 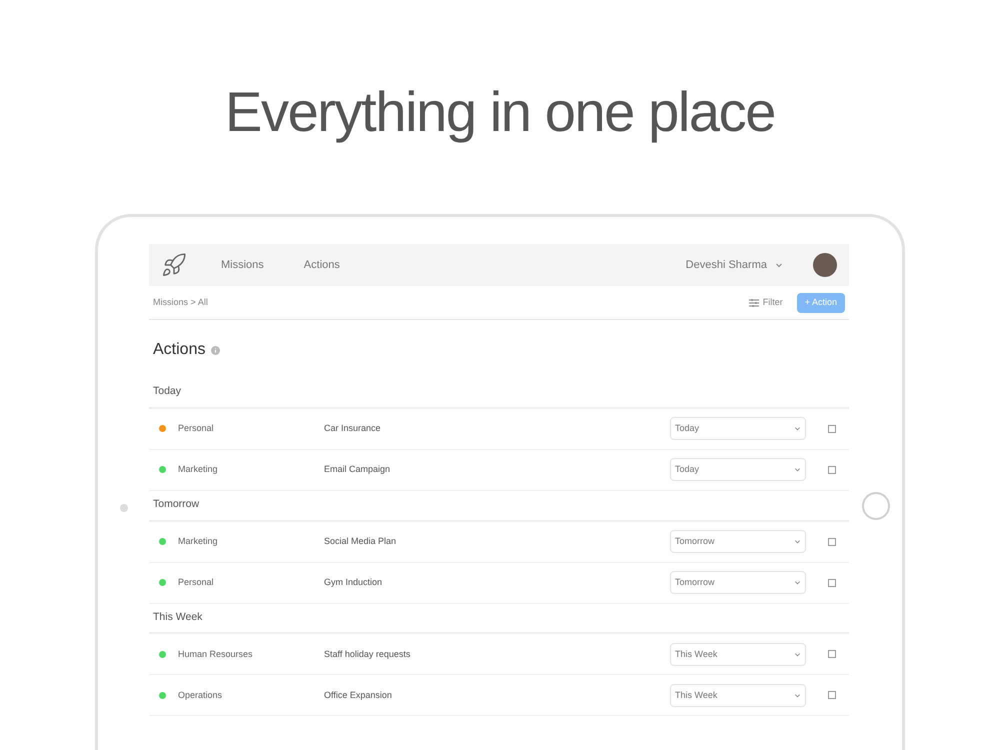 I want to click on info-icon, so click(x=215, y=350).